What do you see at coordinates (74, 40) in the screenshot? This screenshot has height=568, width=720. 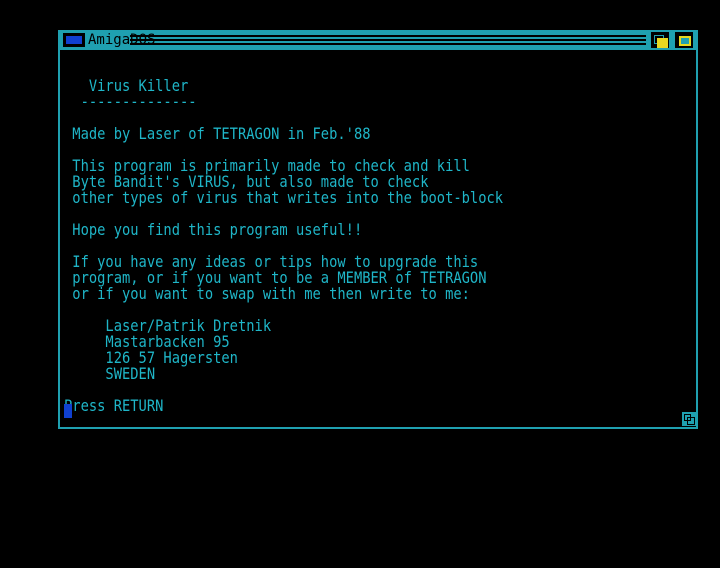 I see `close-icon` at bounding box center [74, 40].